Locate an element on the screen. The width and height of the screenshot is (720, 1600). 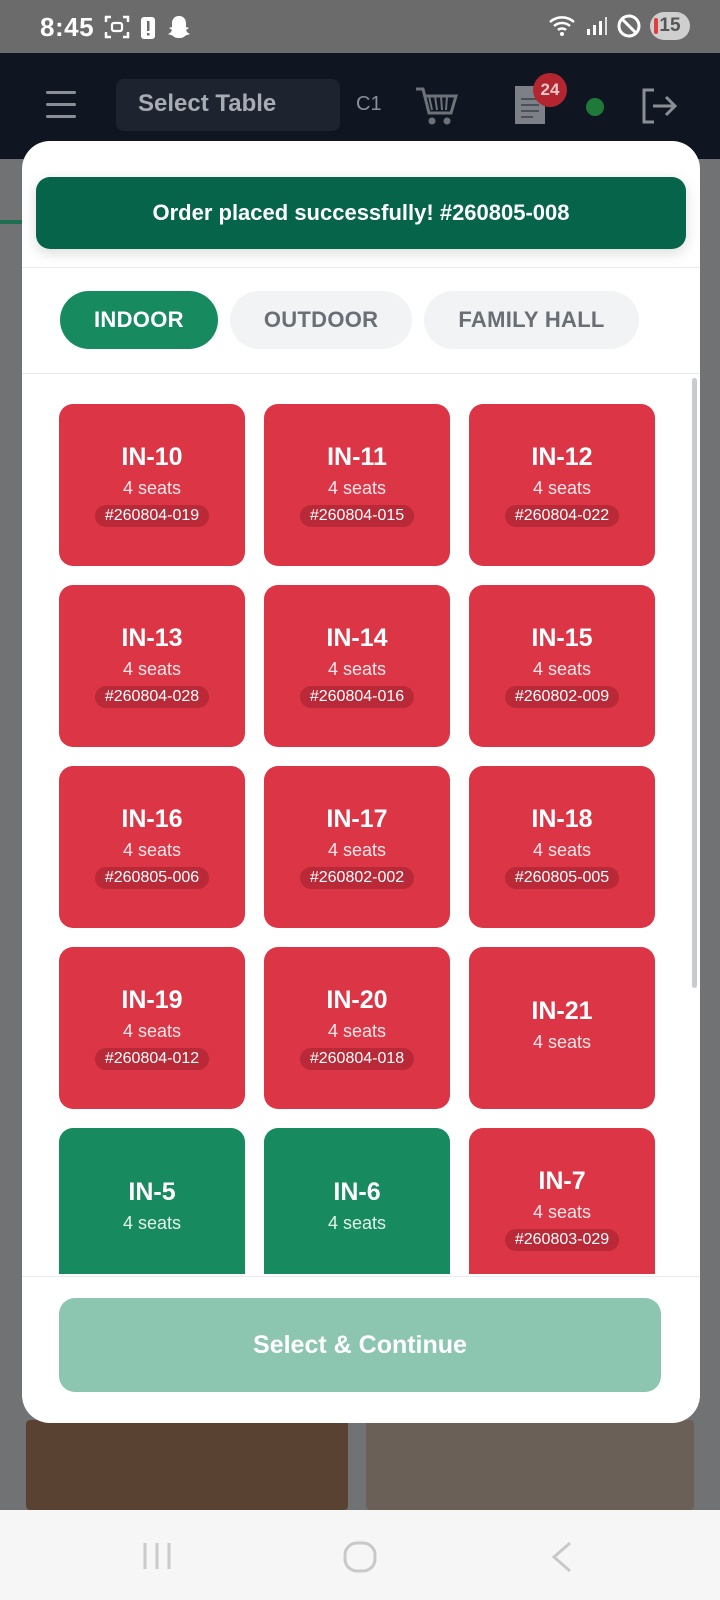
select-continue-button: Select & Continue is located at coordinates (360, 1345).